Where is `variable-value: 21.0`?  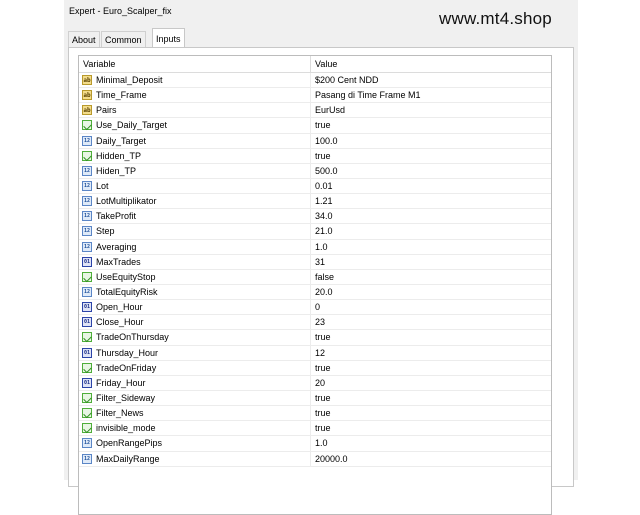
variable-value: 21.0 is located at coordinates (324, 231).